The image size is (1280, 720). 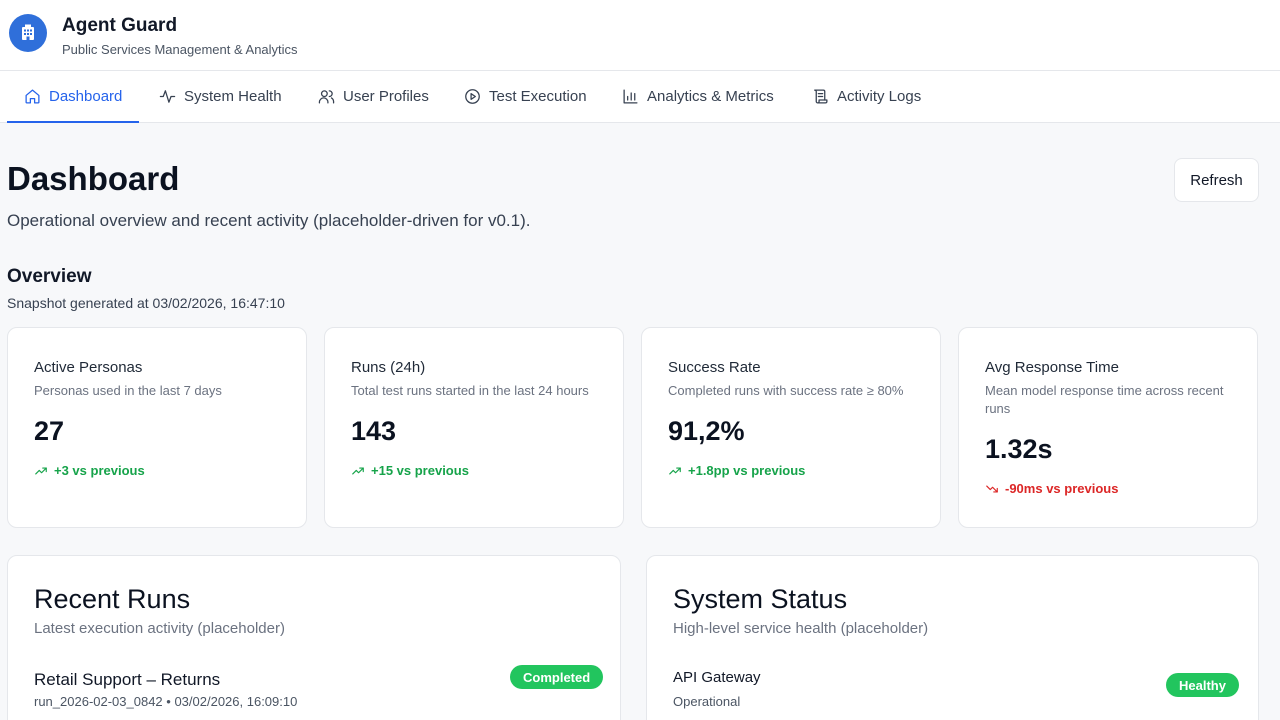 What do you see at coordinates (717, 677) in the screenshot?
I see `service-name: API Gateway` at bounding box center [717, 677].